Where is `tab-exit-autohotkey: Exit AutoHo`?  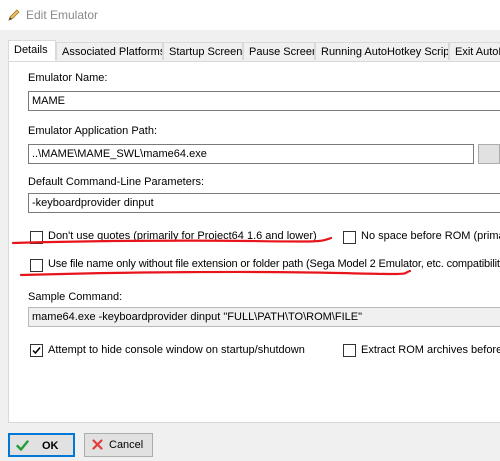 tab-exit-autohotkey: Exit AutoHo is located at coordinates (474, 51).